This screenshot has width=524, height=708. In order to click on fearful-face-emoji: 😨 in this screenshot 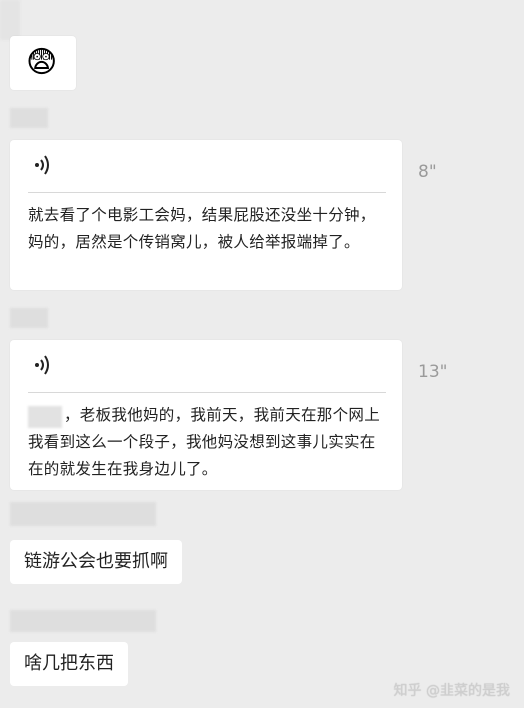, I will do `click(42, 62)`.